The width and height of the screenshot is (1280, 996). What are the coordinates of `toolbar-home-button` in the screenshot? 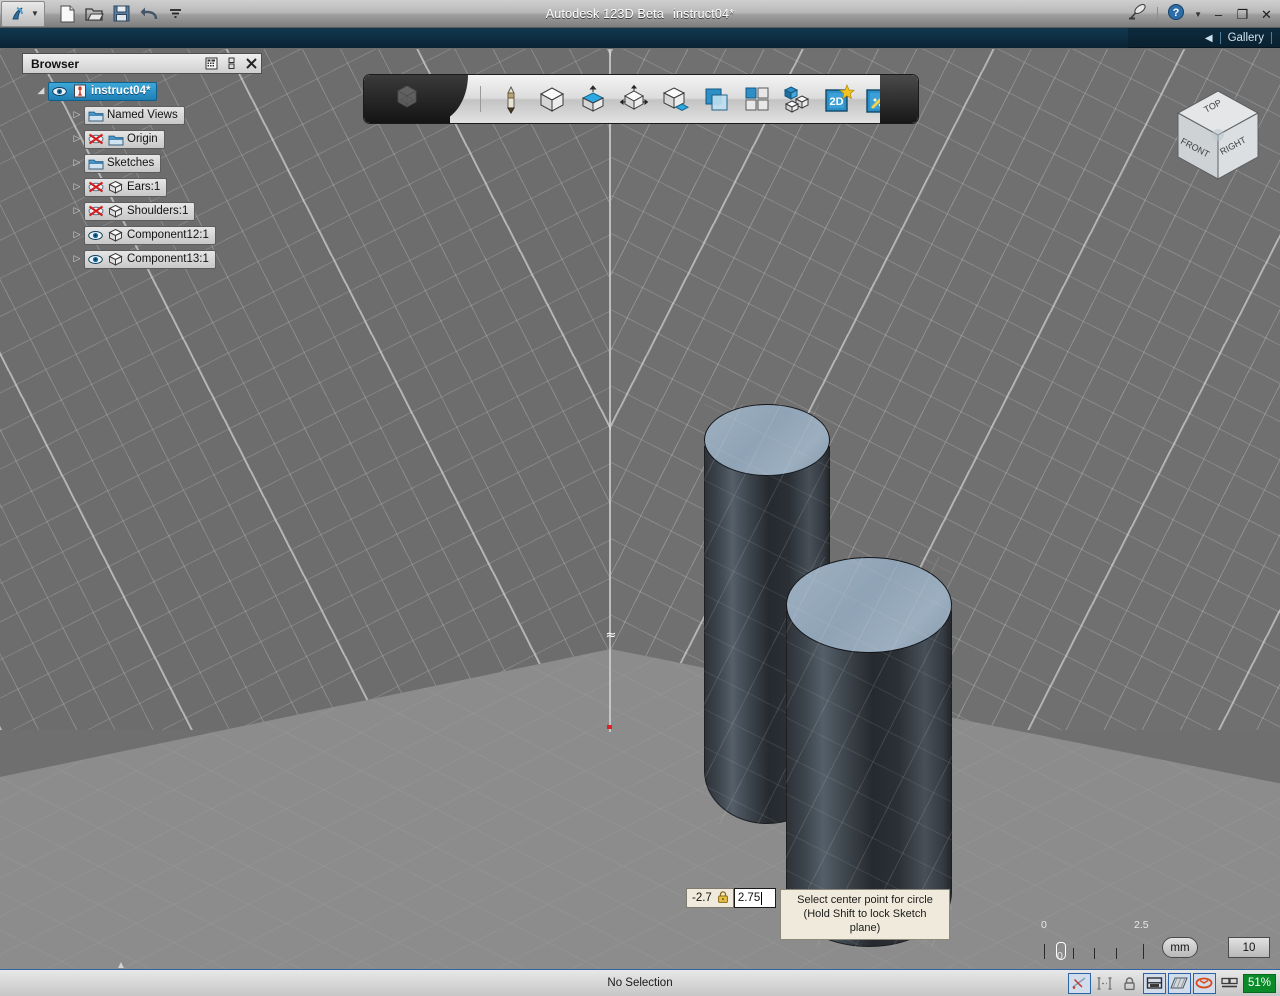 It's located at (416, 99).